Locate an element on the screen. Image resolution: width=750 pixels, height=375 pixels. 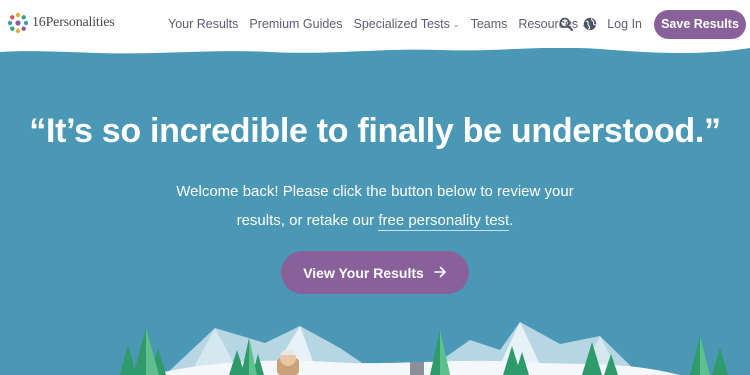
chevron-down-icon: ⌄ is located at coordinates (456, 24).